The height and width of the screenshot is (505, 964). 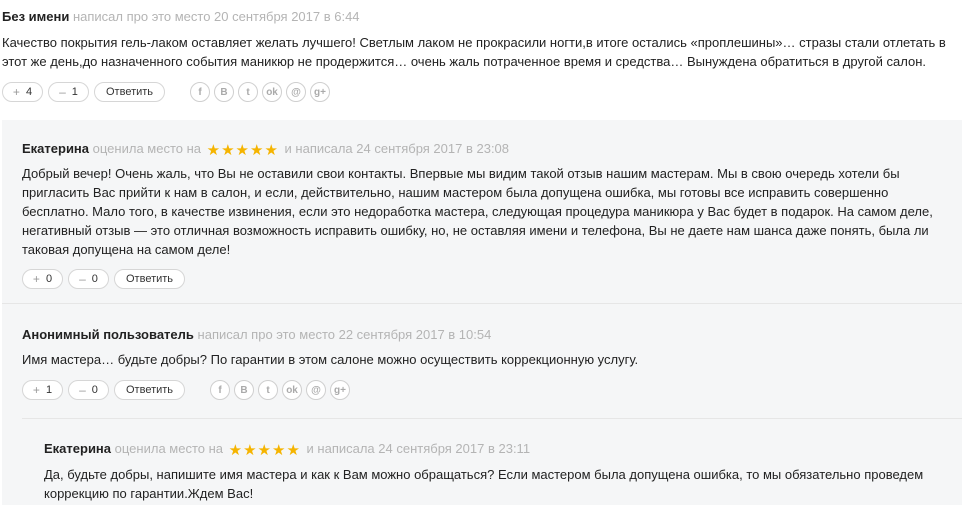 What do you see at coordinates (29, 92) in the screenshot?
I see `upvote-count: 4` at bounding box center [29, 92].